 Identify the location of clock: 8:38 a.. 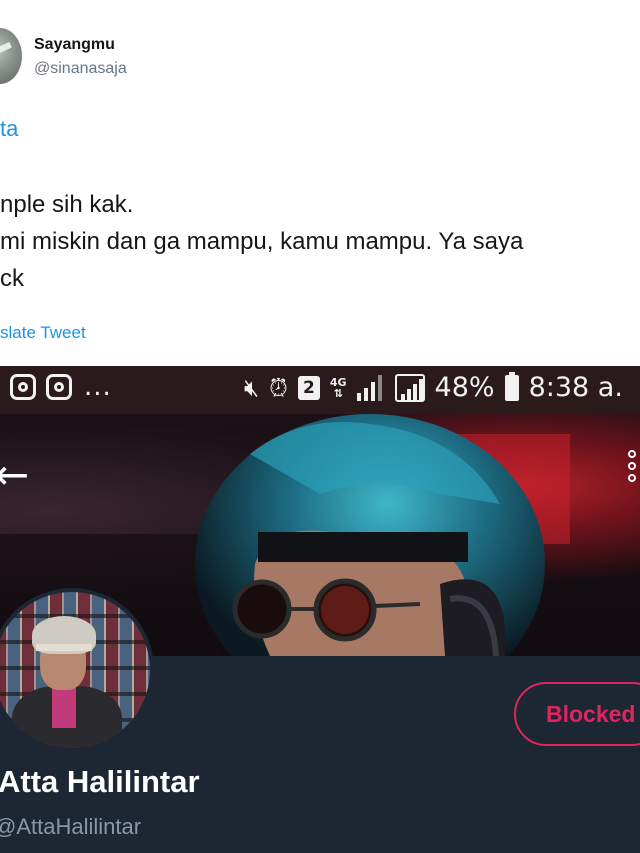
(575, 387).